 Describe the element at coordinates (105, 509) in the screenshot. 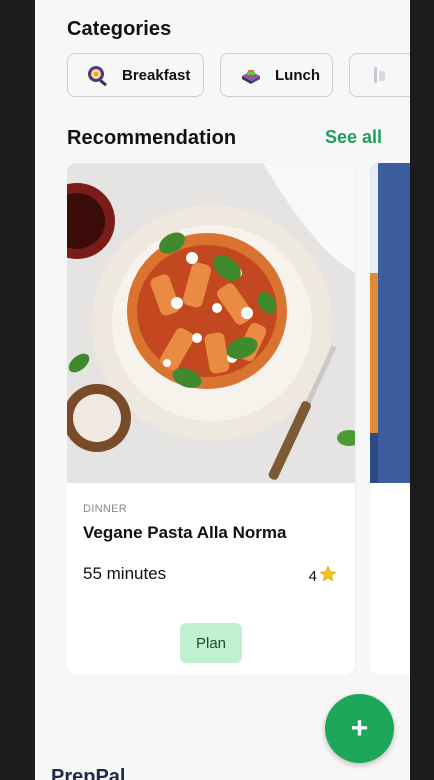

I see `recipe-meal-type: DINNER` at that location.